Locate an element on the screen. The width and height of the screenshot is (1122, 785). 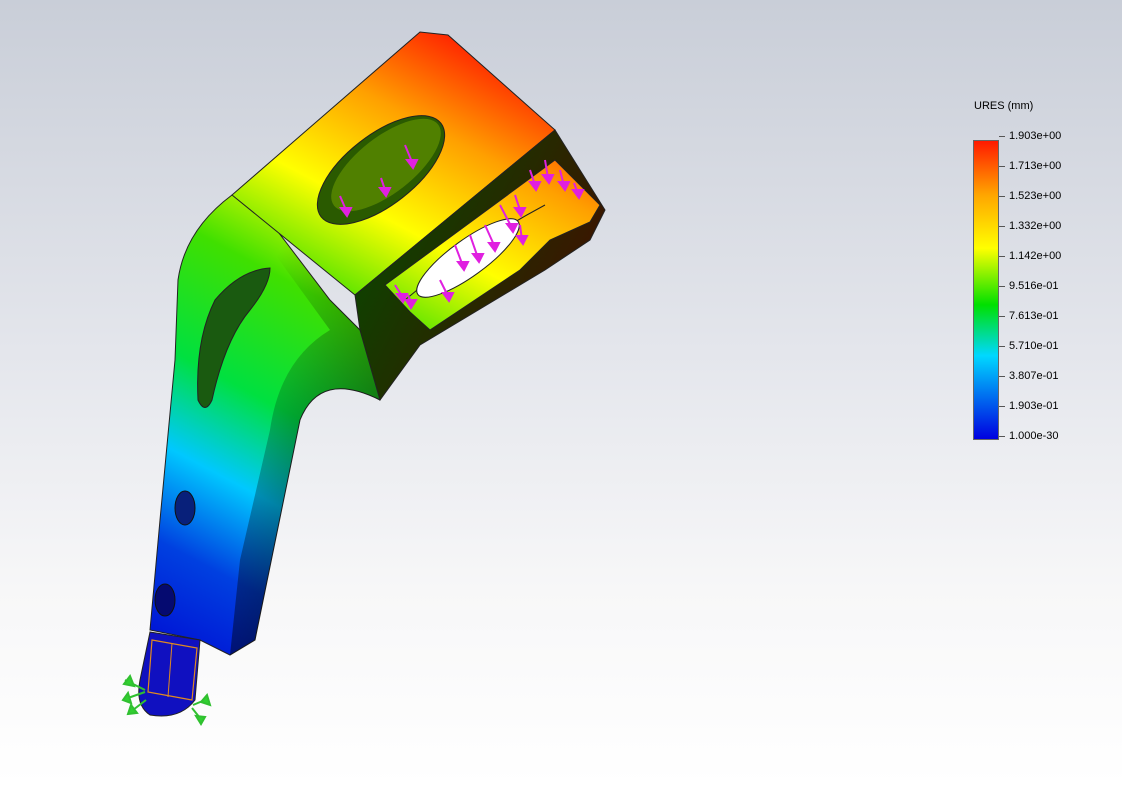
legend-title: URES (mm) is located at coordinates (1004, 106).